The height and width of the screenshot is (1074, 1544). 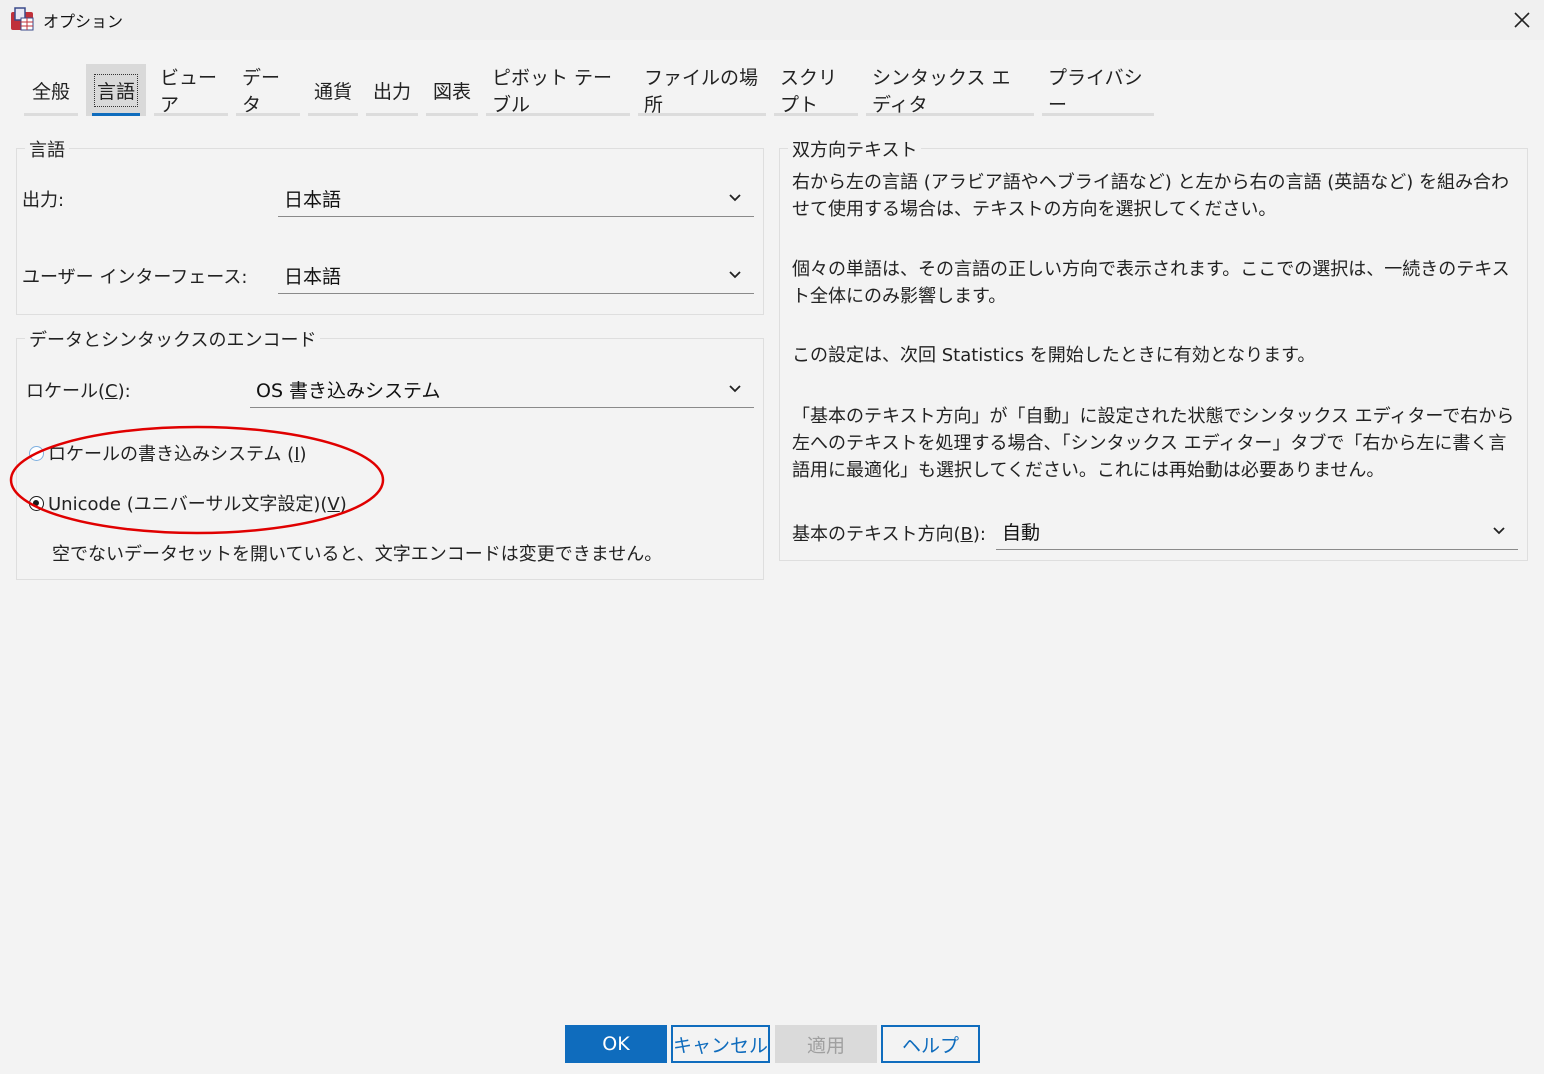 What do you see at coordinates (177, 454) in the screenshot?
I see `radio-locale-label: ロケールの書き込みシステム (I)` at bounding box center [177, 454].